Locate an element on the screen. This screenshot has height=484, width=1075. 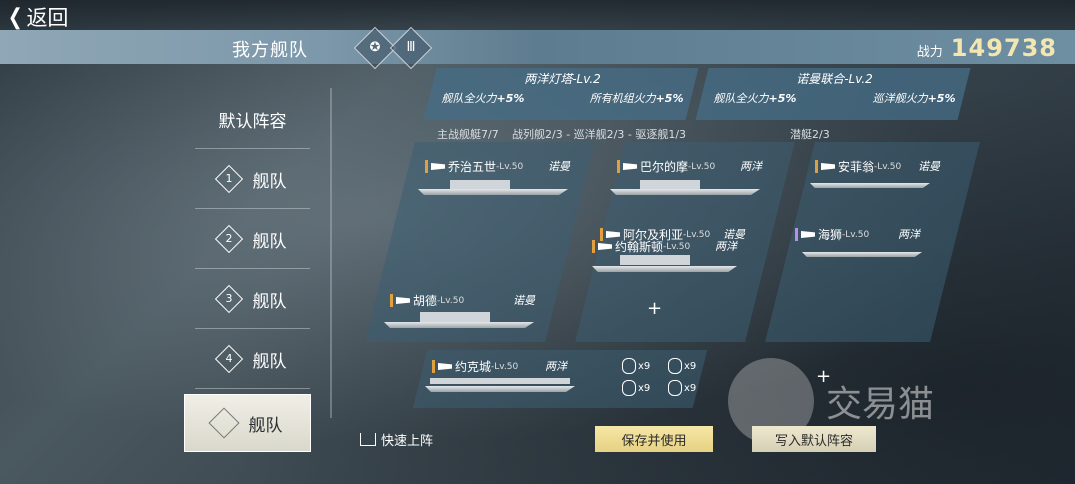
ship-name: 巴尔的摩 is located at coordinates (664, 167).